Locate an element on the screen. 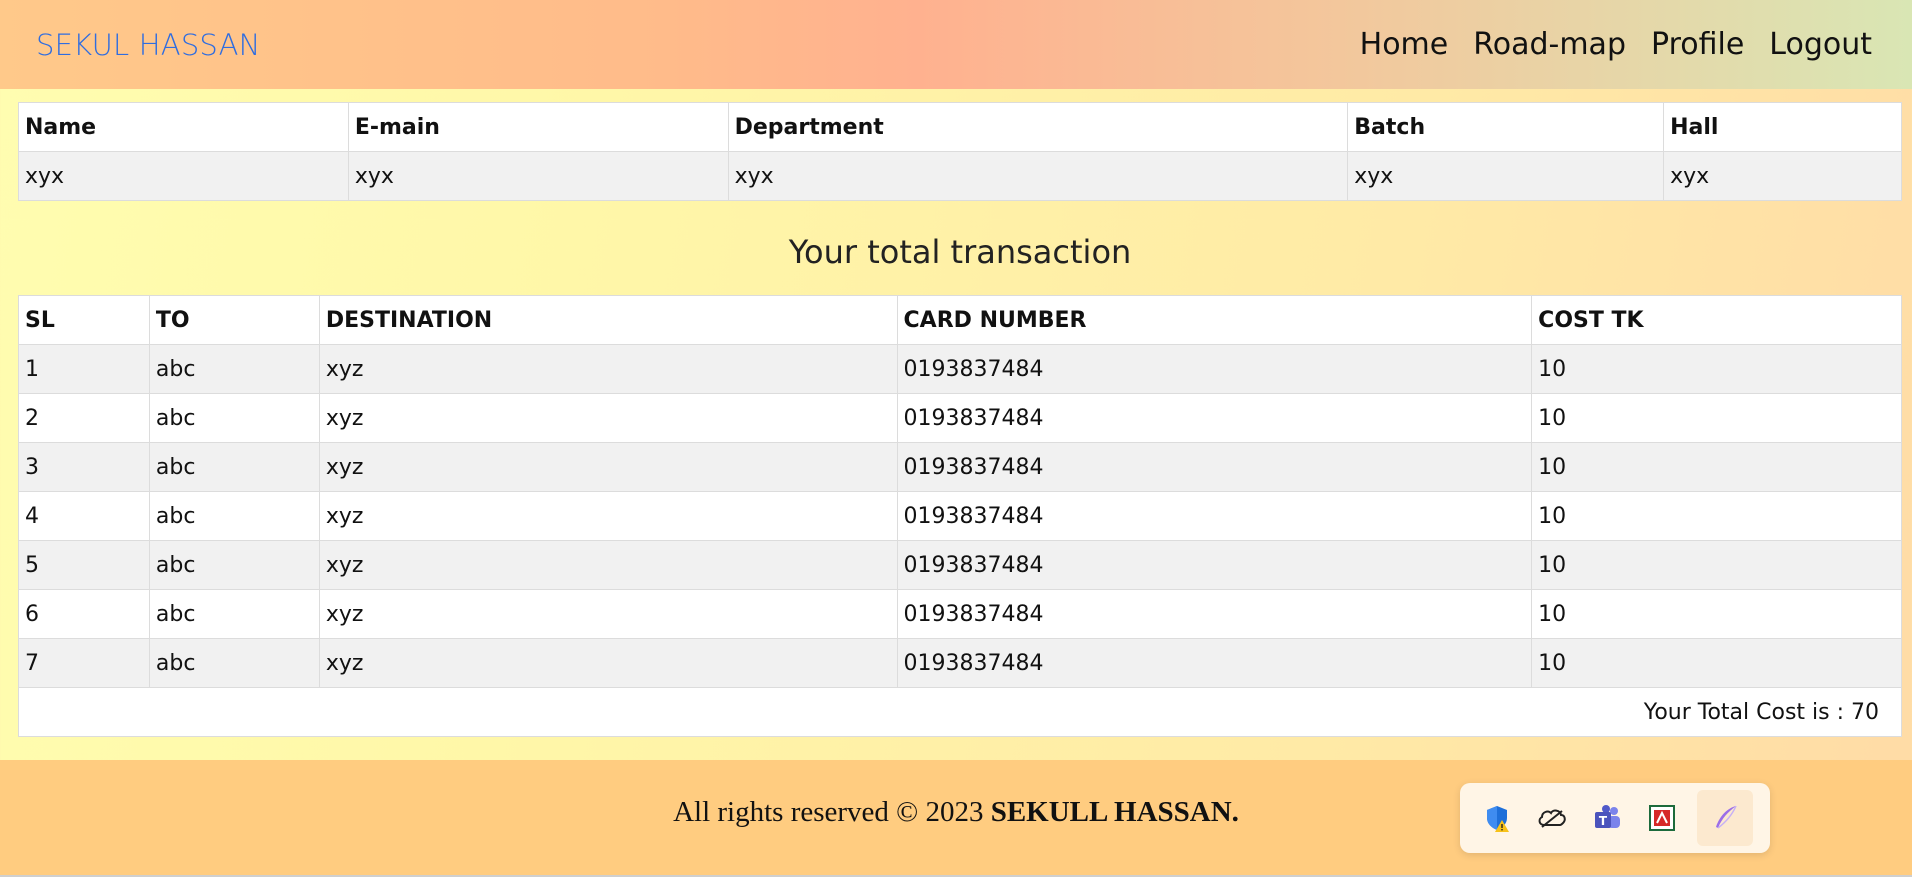 This screenshot has width=1912, height=877. svg-text: T is located at coordinates (1603, 821).